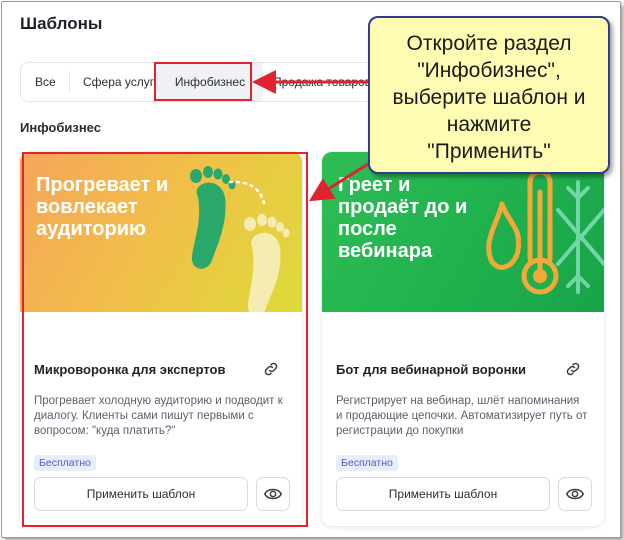 This screenshot has height=540, width=624. I want to click on tab-services: Сфера услуг, so click(118, 82).